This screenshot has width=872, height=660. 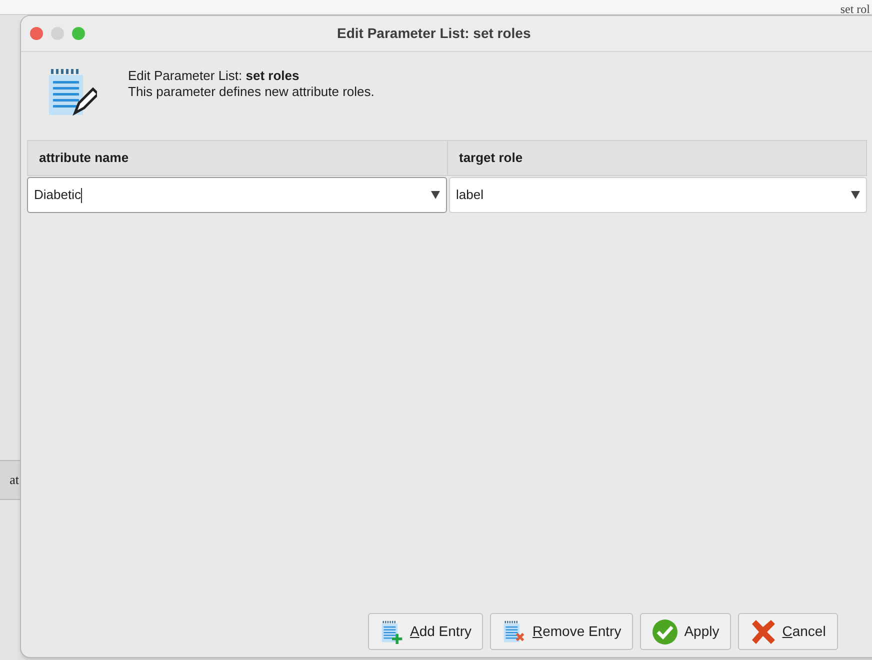 What do you see at coordinates (658, 195) in the screenshot?
I see `dropdown-field: label` at bounding box center [658, 195].